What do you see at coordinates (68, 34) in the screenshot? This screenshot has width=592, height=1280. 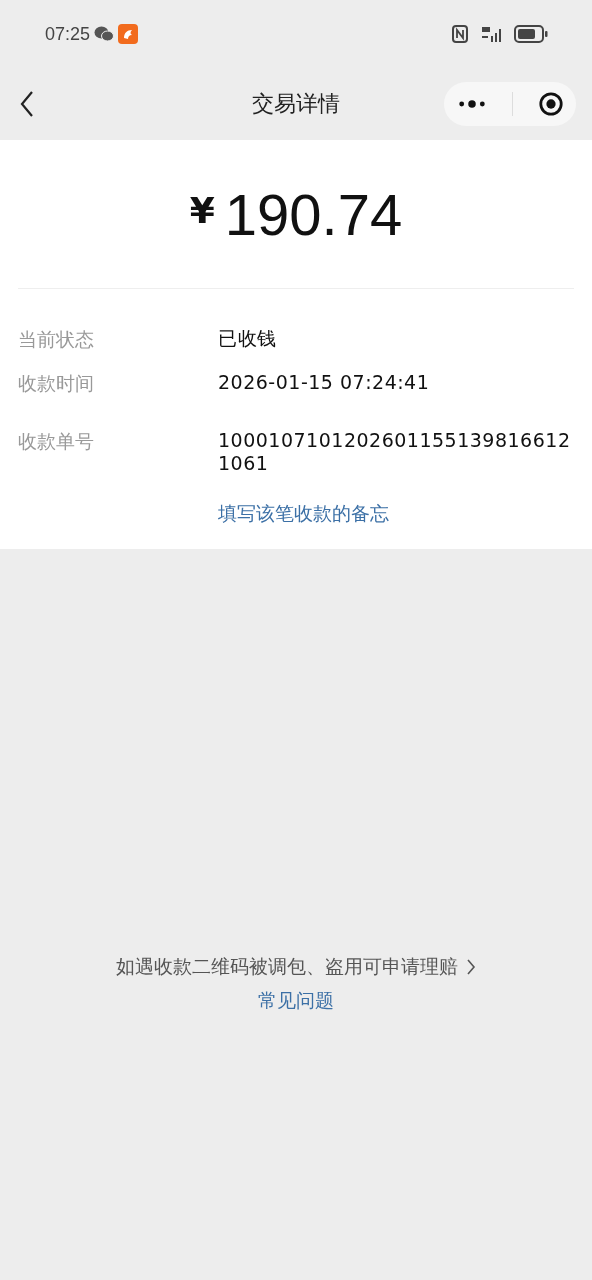 I see `status-time: 07:25` at bounding box center [68, 34].